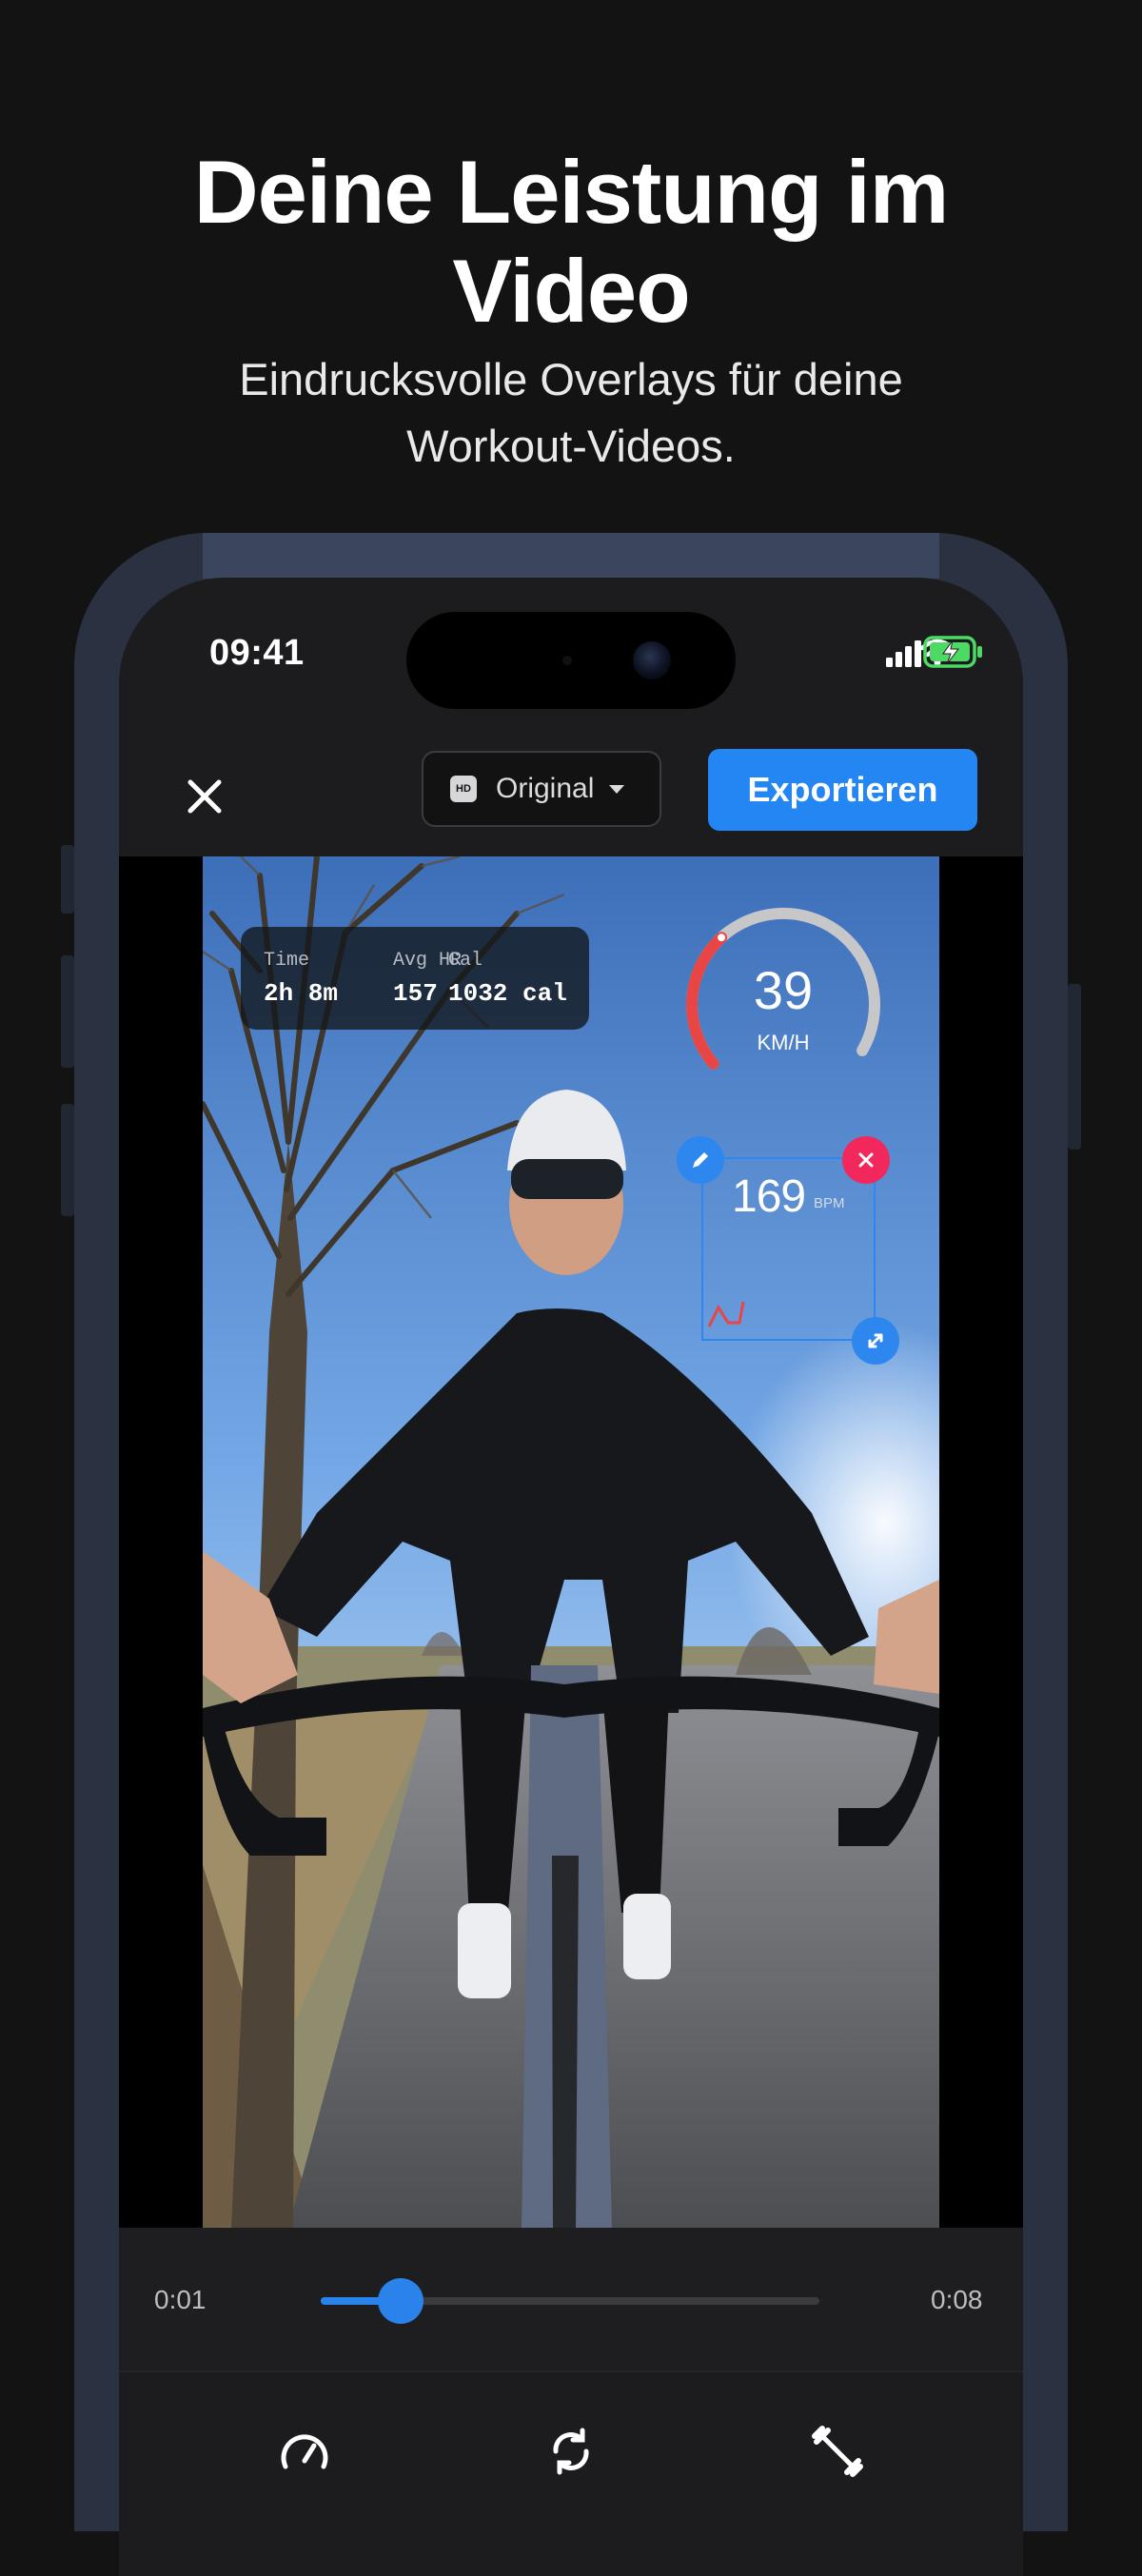  I want to click on speed-gauge-overlay: 39 KM/H, so click(783, 1002).